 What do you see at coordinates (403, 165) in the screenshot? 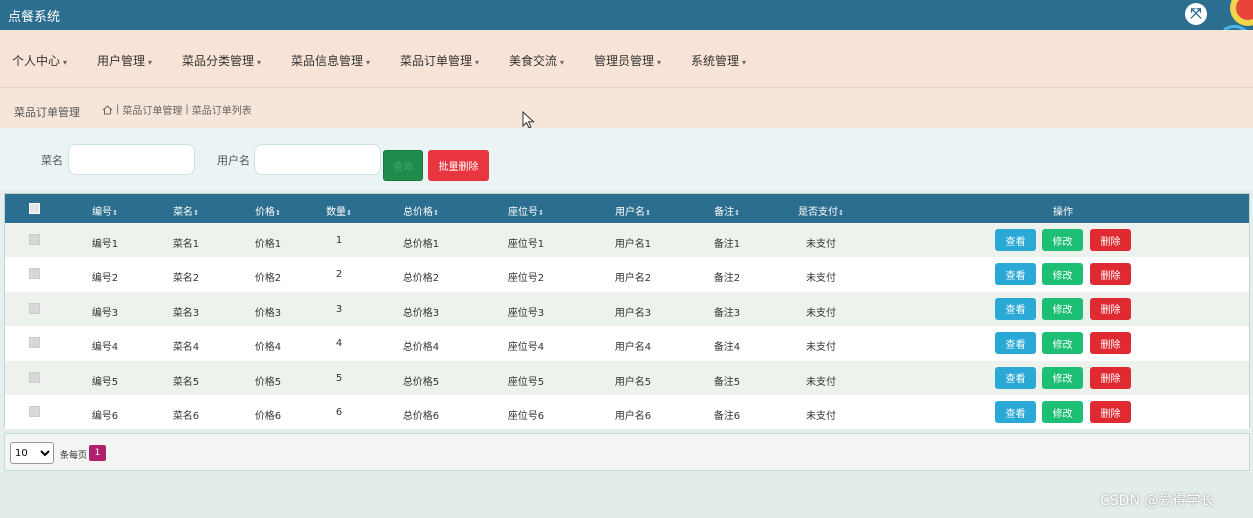
I see `search-button: 查询` at bounding box center [403, 165].